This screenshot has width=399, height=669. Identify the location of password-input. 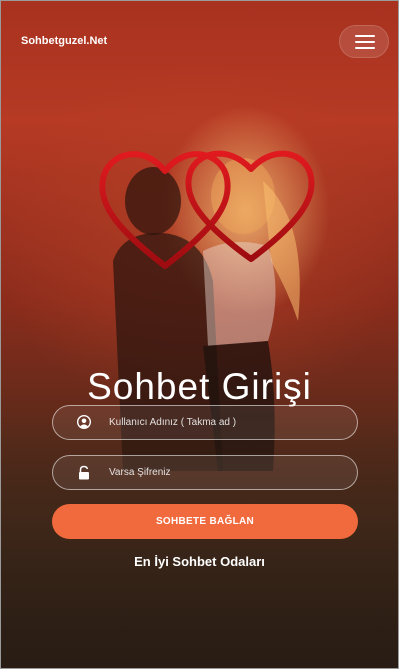
(226, 472).